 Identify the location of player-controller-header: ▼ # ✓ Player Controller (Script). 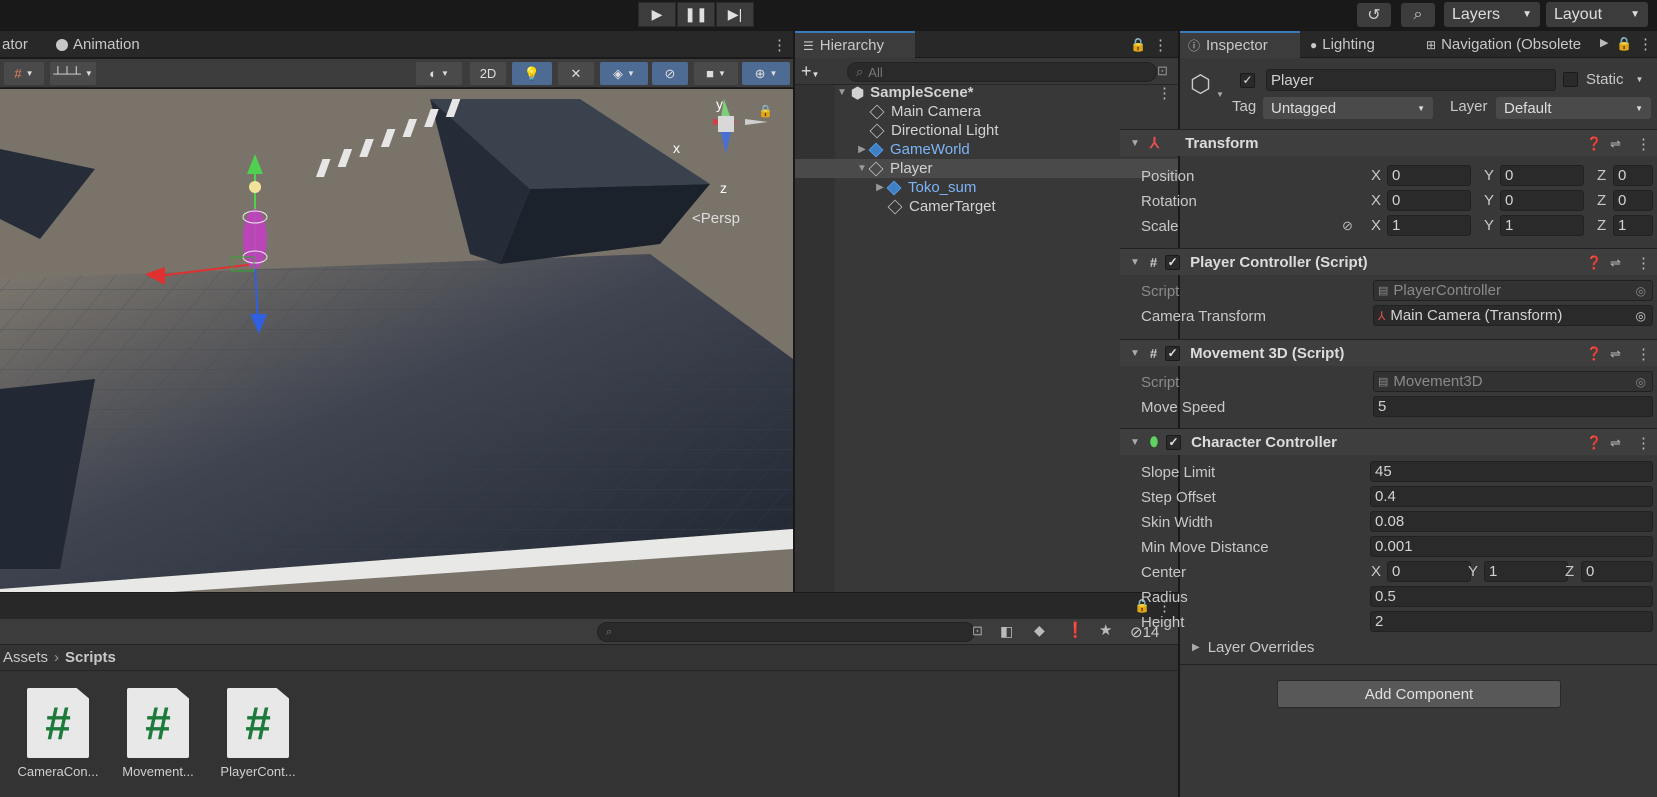
(1388, 261).